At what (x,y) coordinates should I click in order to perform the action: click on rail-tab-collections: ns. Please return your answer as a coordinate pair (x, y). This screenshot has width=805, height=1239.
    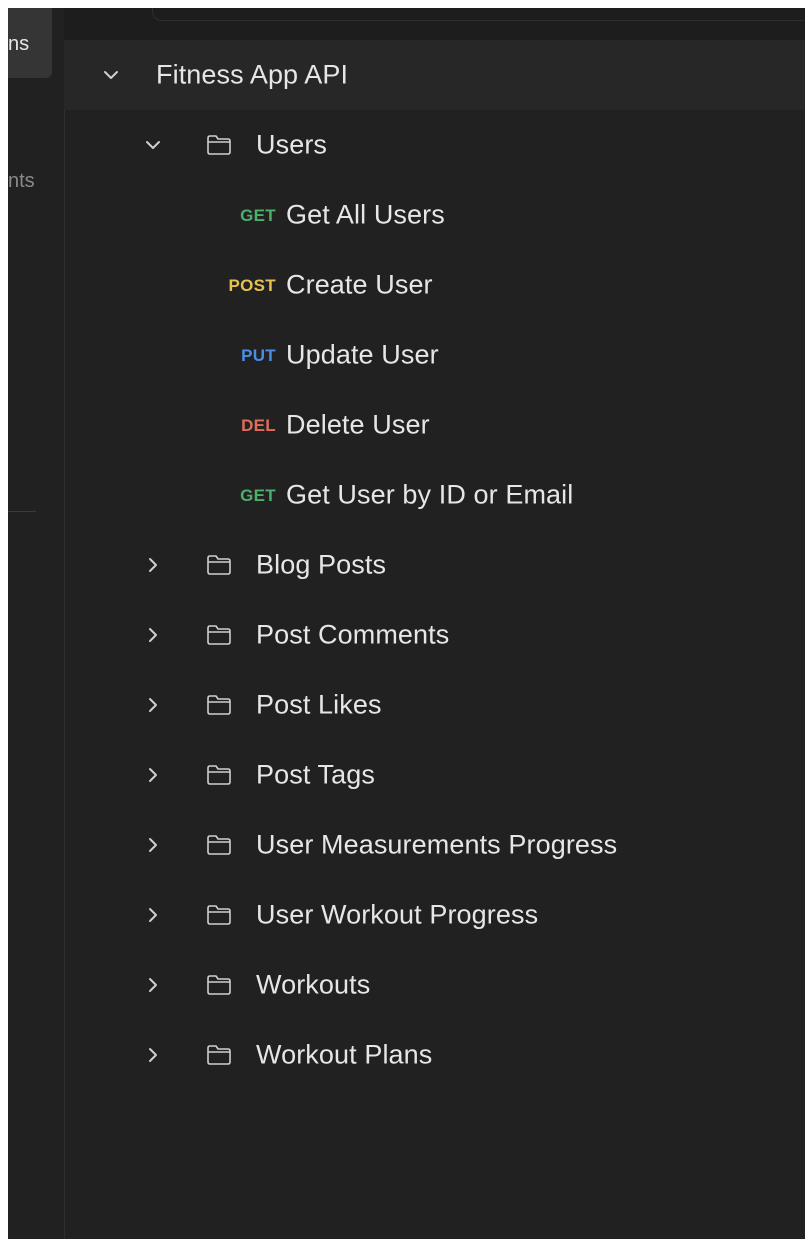
    Looking at the image, I should click on (30, 43).